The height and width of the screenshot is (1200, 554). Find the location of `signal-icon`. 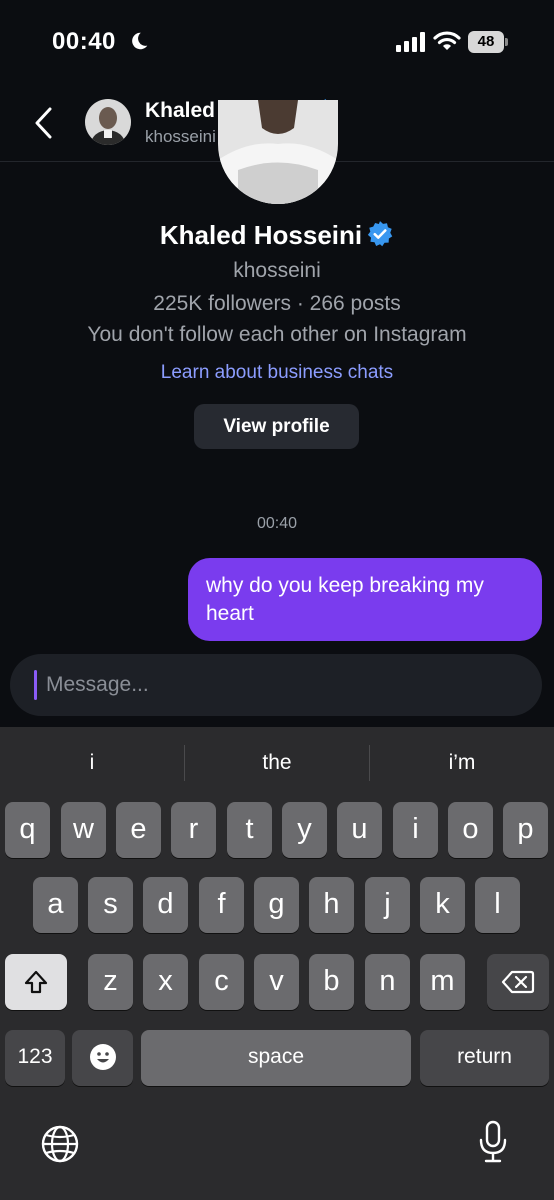

signal-icon is located at coordinates (410, 42).